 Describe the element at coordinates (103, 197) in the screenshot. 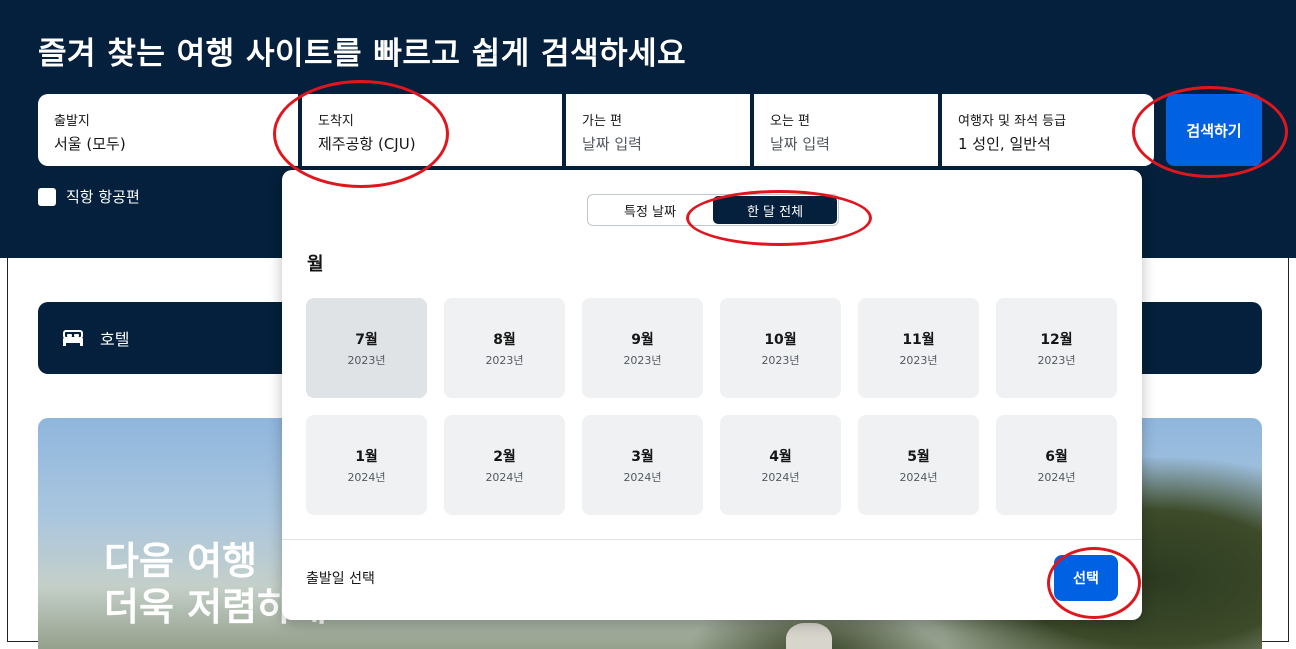

I see `direct-flights-label: 직항 항공편` at that location.